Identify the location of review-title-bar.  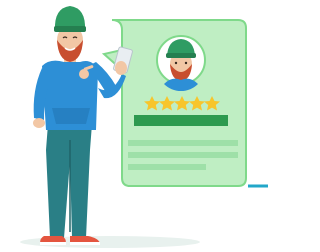
(181, 120).